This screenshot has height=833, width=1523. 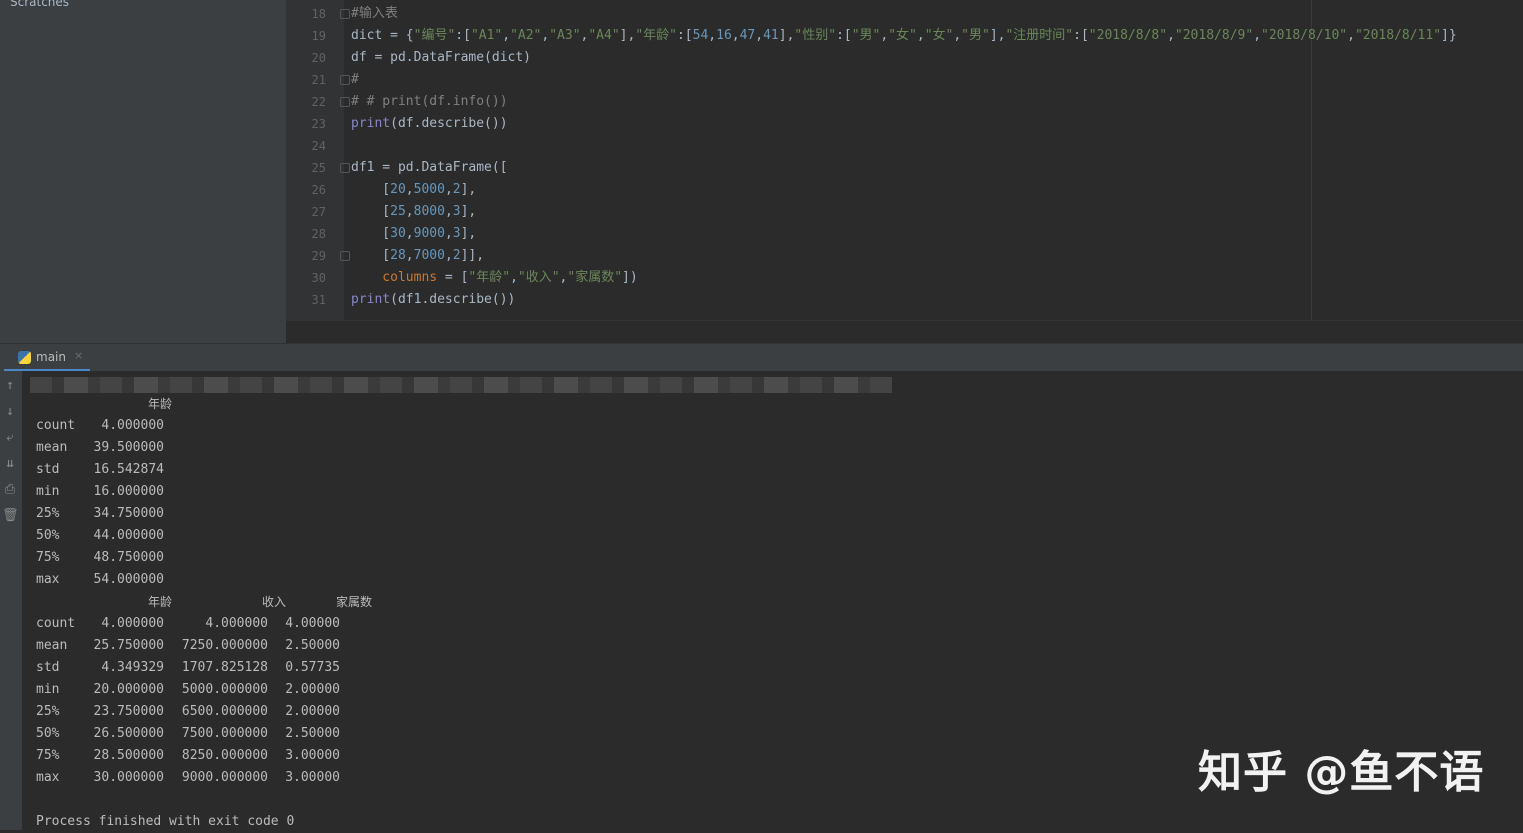 I want to click on code-token: 5000, so click(x=429, y=189).